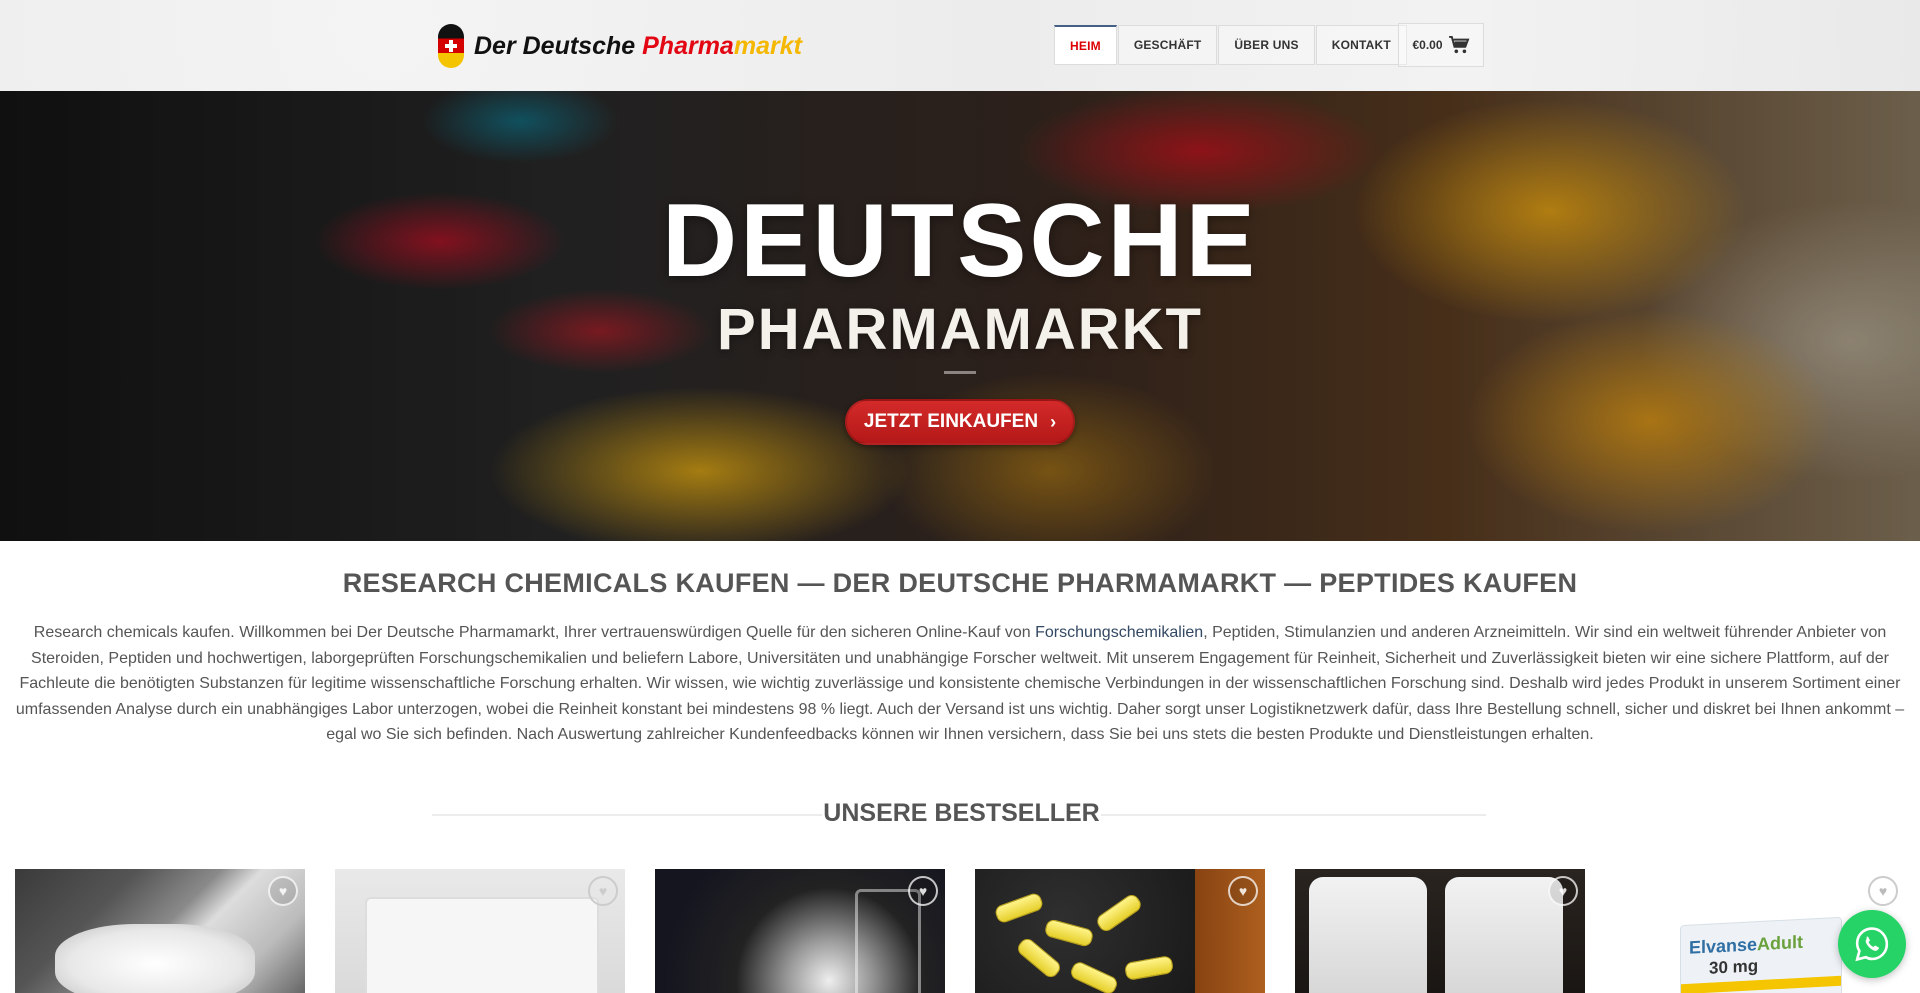 The height and width of the screenshot is (993, 1920). I want to click on main-nav: HEIM GESCHÄFT ÜBER UNS KONTAKT, so click(1231, 46).